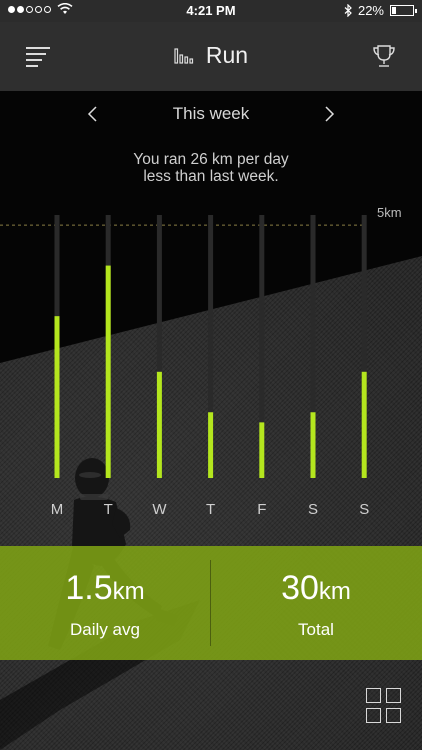 This screenshot has width=422, height=750. Describe the element at coordinates (261, 509) in the screenshot. I see `day-label: F` at that location.